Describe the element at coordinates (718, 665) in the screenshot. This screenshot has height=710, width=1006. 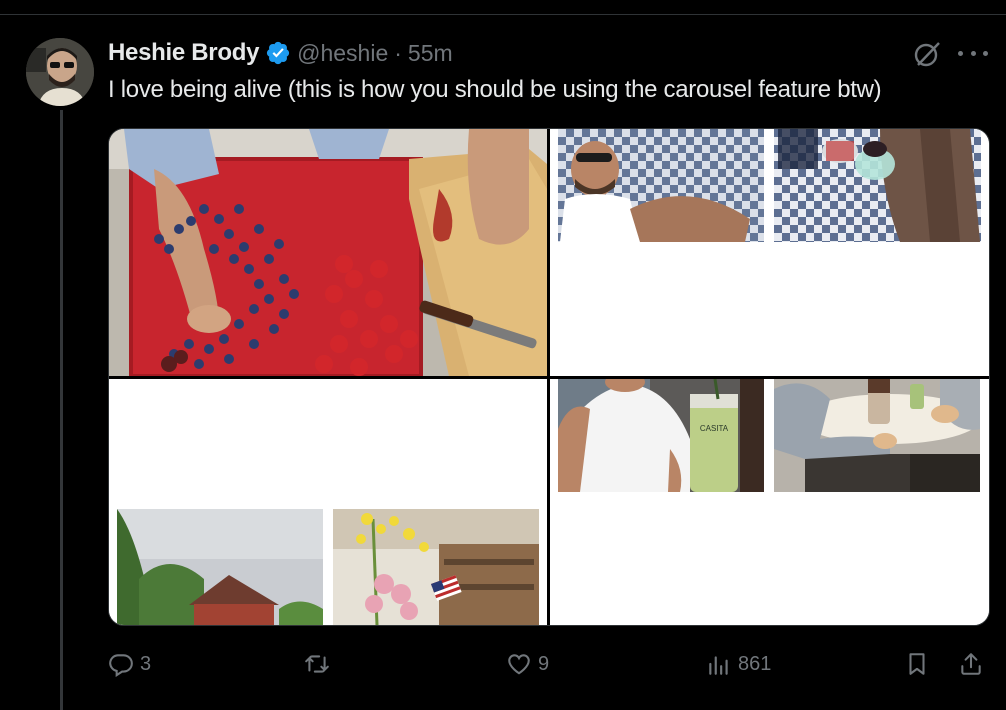
I see `views-icon` at that location.